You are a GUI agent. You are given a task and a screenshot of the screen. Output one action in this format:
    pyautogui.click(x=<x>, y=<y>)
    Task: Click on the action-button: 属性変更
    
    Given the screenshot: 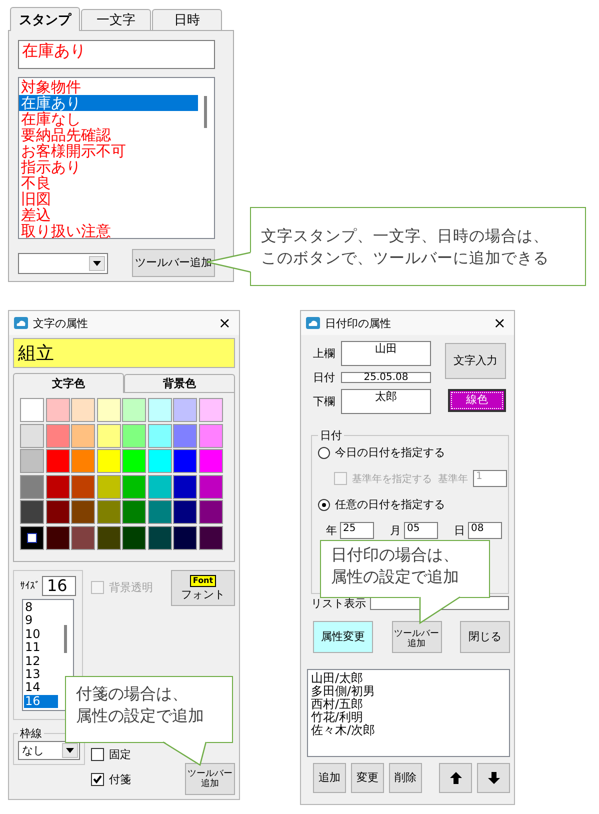 What is the action you would take?
    pyautogui.click(x=343, y=637)
    